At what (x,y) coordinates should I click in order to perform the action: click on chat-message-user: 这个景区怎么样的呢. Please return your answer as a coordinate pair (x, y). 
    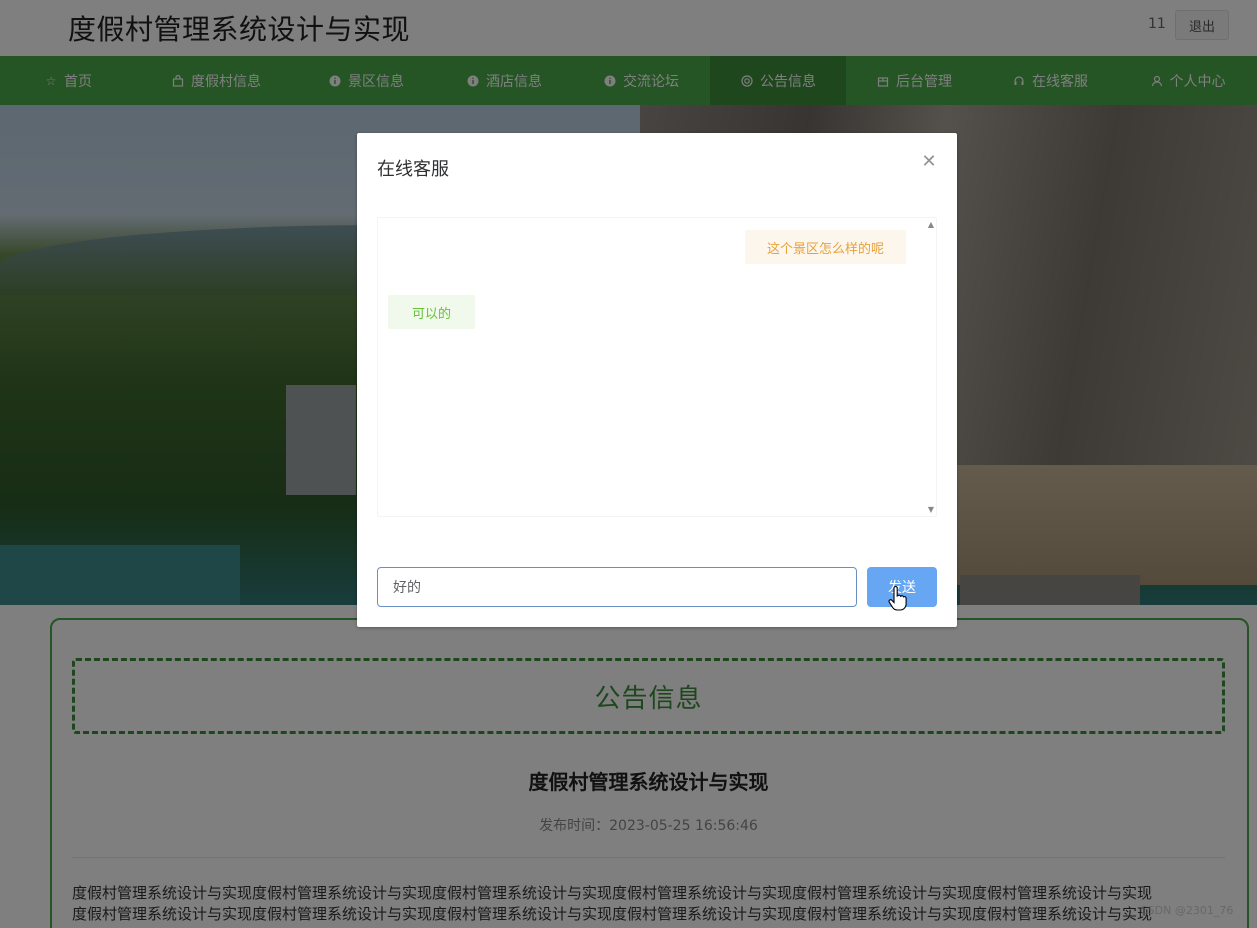
    Looking at the image, I should click on (825, 247).